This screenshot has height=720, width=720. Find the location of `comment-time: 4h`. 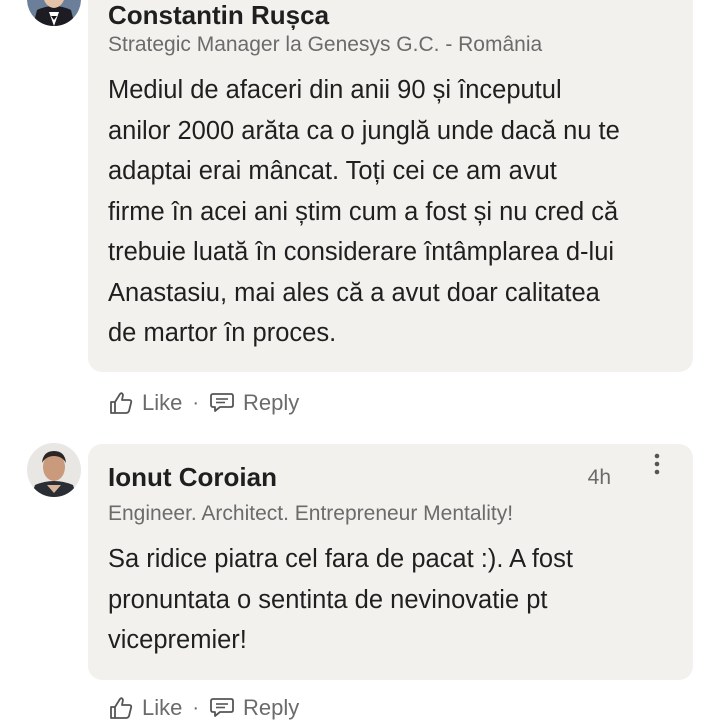

comment-time: 4h is located at coordinates (599, 477).